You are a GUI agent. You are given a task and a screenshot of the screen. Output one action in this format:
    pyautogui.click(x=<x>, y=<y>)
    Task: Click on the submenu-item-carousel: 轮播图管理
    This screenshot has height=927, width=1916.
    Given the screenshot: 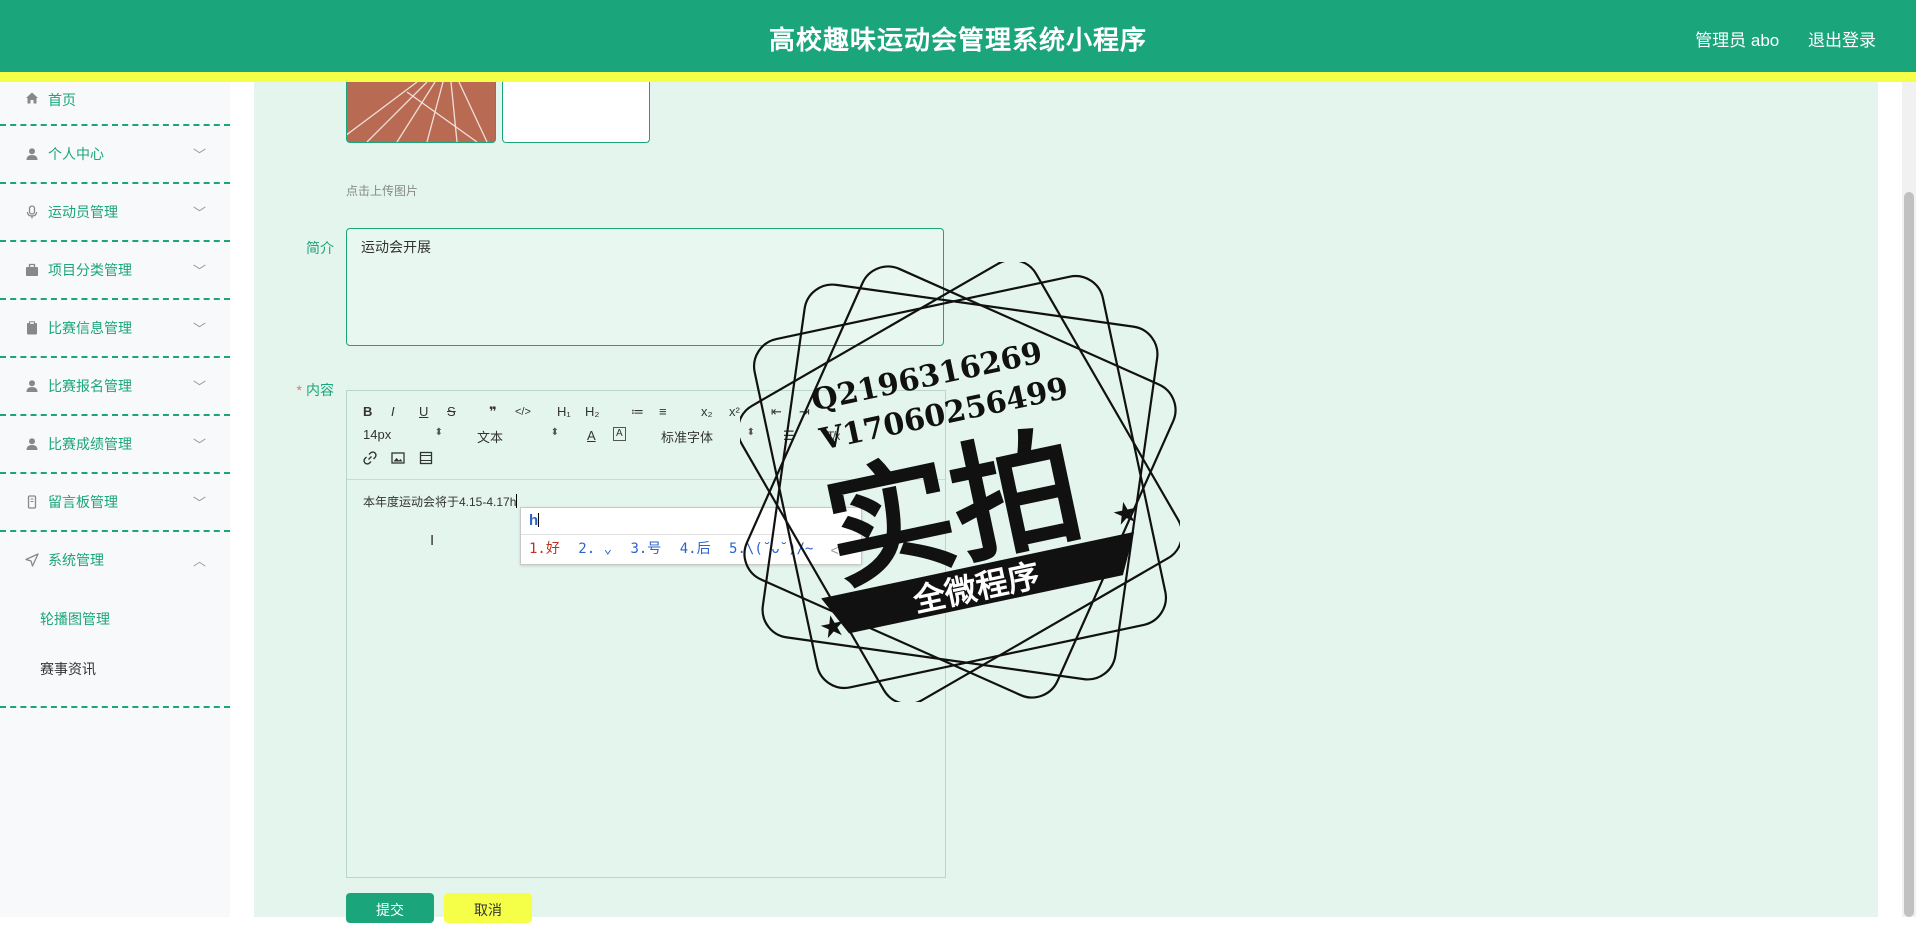 What is the action you would take?
    pyautogui.click(x=115, y=619)
    